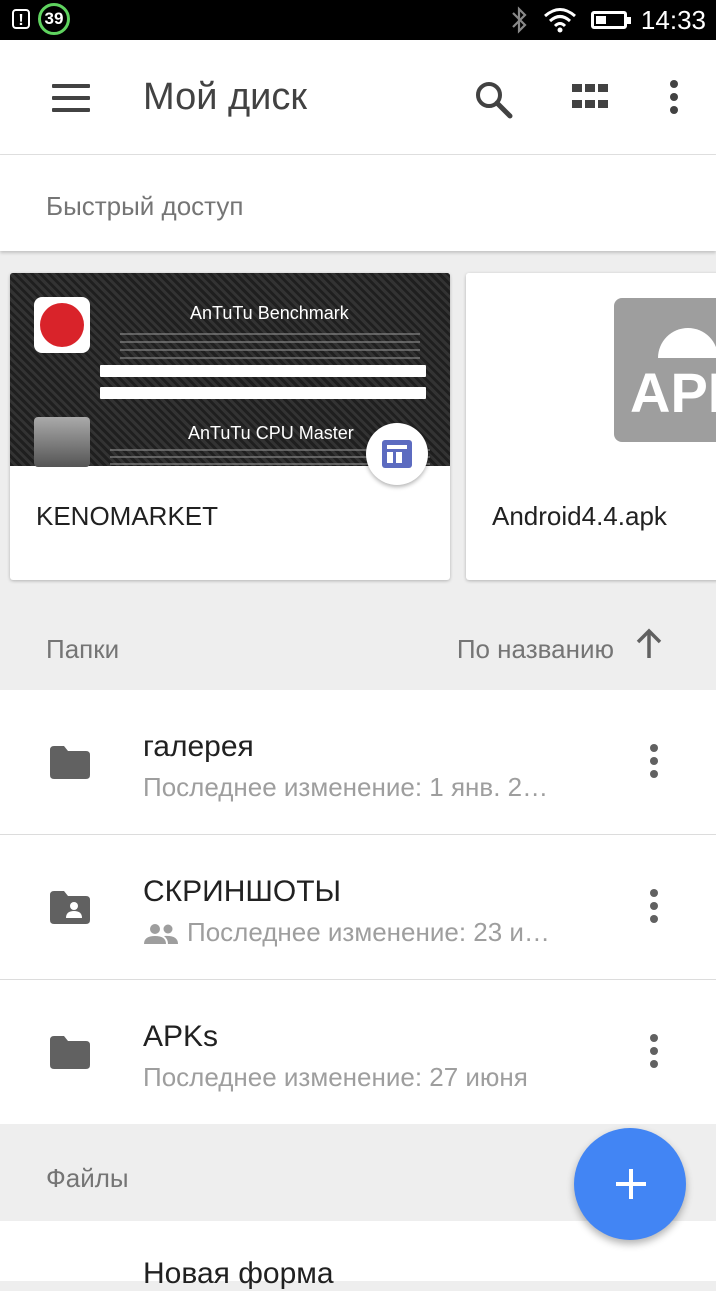 The image size is (716, 1291). What do you see at coordinates (579, 516) in the screenshot?
I see `card-name: Android4.4.apk` at bounding box center [579, 516].